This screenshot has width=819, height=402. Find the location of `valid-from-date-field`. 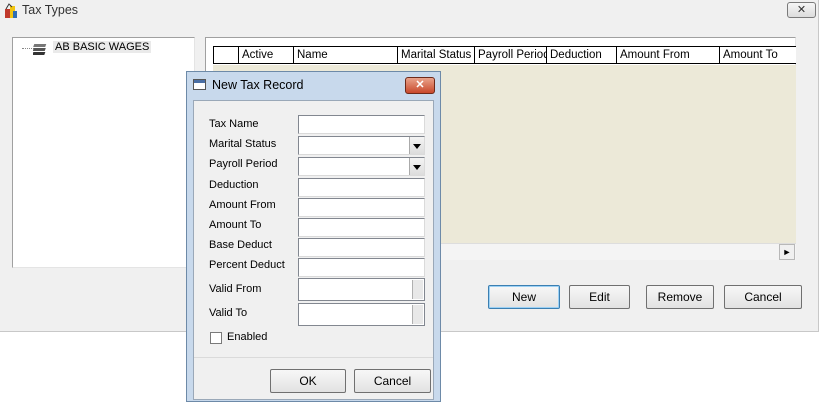

valid-from-date-field is located at coordinates (361, 289).